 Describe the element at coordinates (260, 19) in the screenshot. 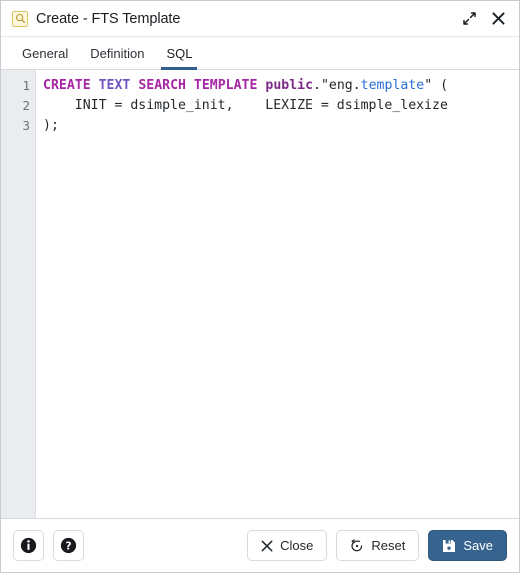

I see `dialog-titlebar: Create - FTS Template` at that location.